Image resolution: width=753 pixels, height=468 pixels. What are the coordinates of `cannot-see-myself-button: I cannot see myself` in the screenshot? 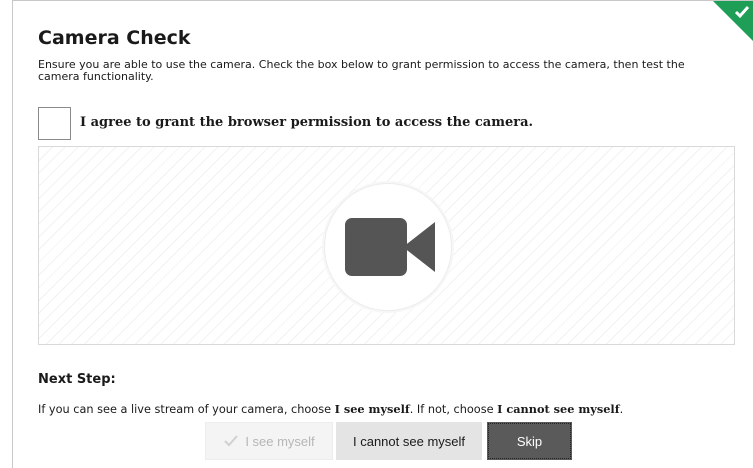 It's located at (409, 441).